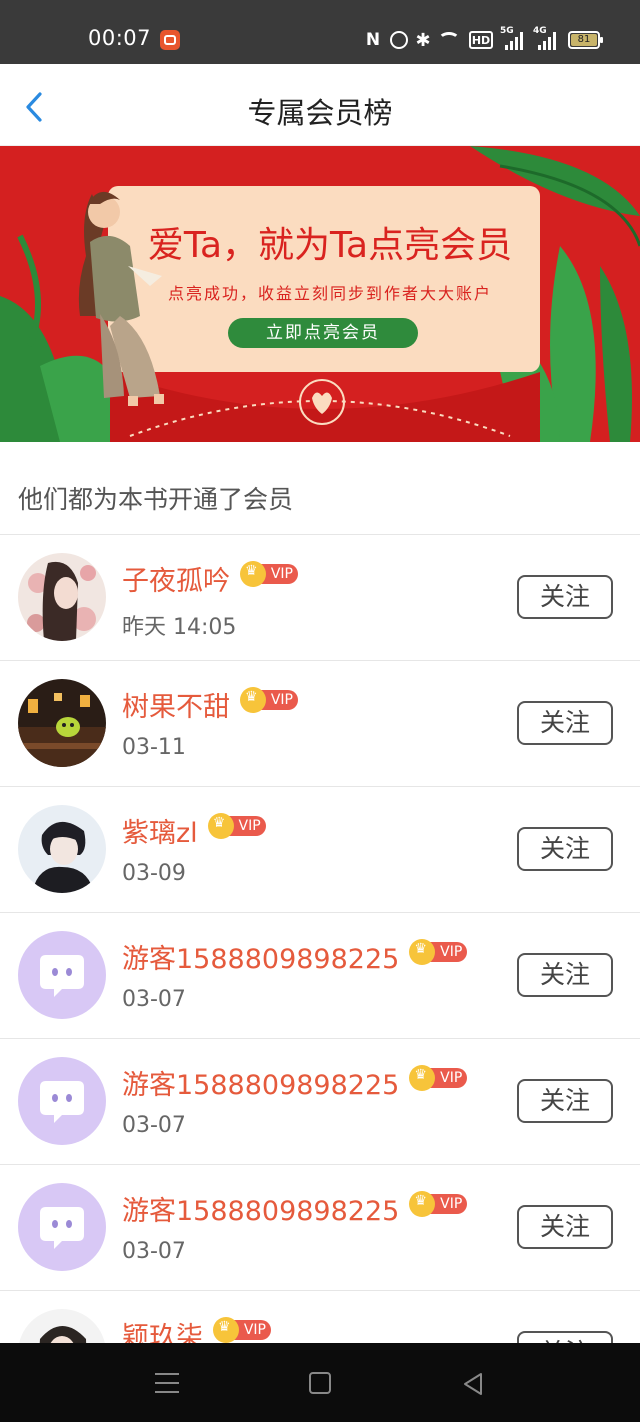  I want to click on status-bar: 00:07 N ✱ HD 5G 4G 81, so click(320, 32).